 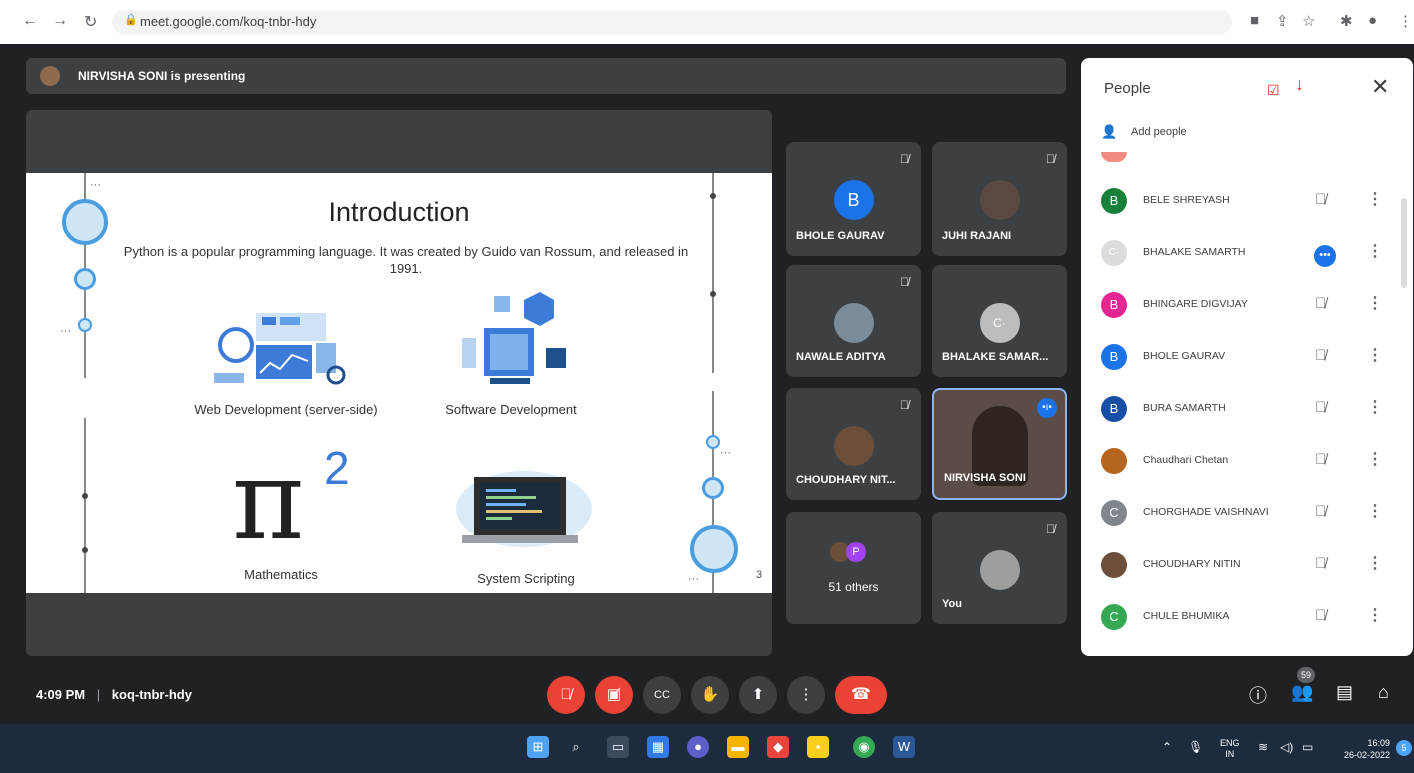 What do you see at coordinates (999, 199) in the screenshot?
I see `participant-tile: 🎙̸ JUHI RAJANI` at bounding box center [999, 199].